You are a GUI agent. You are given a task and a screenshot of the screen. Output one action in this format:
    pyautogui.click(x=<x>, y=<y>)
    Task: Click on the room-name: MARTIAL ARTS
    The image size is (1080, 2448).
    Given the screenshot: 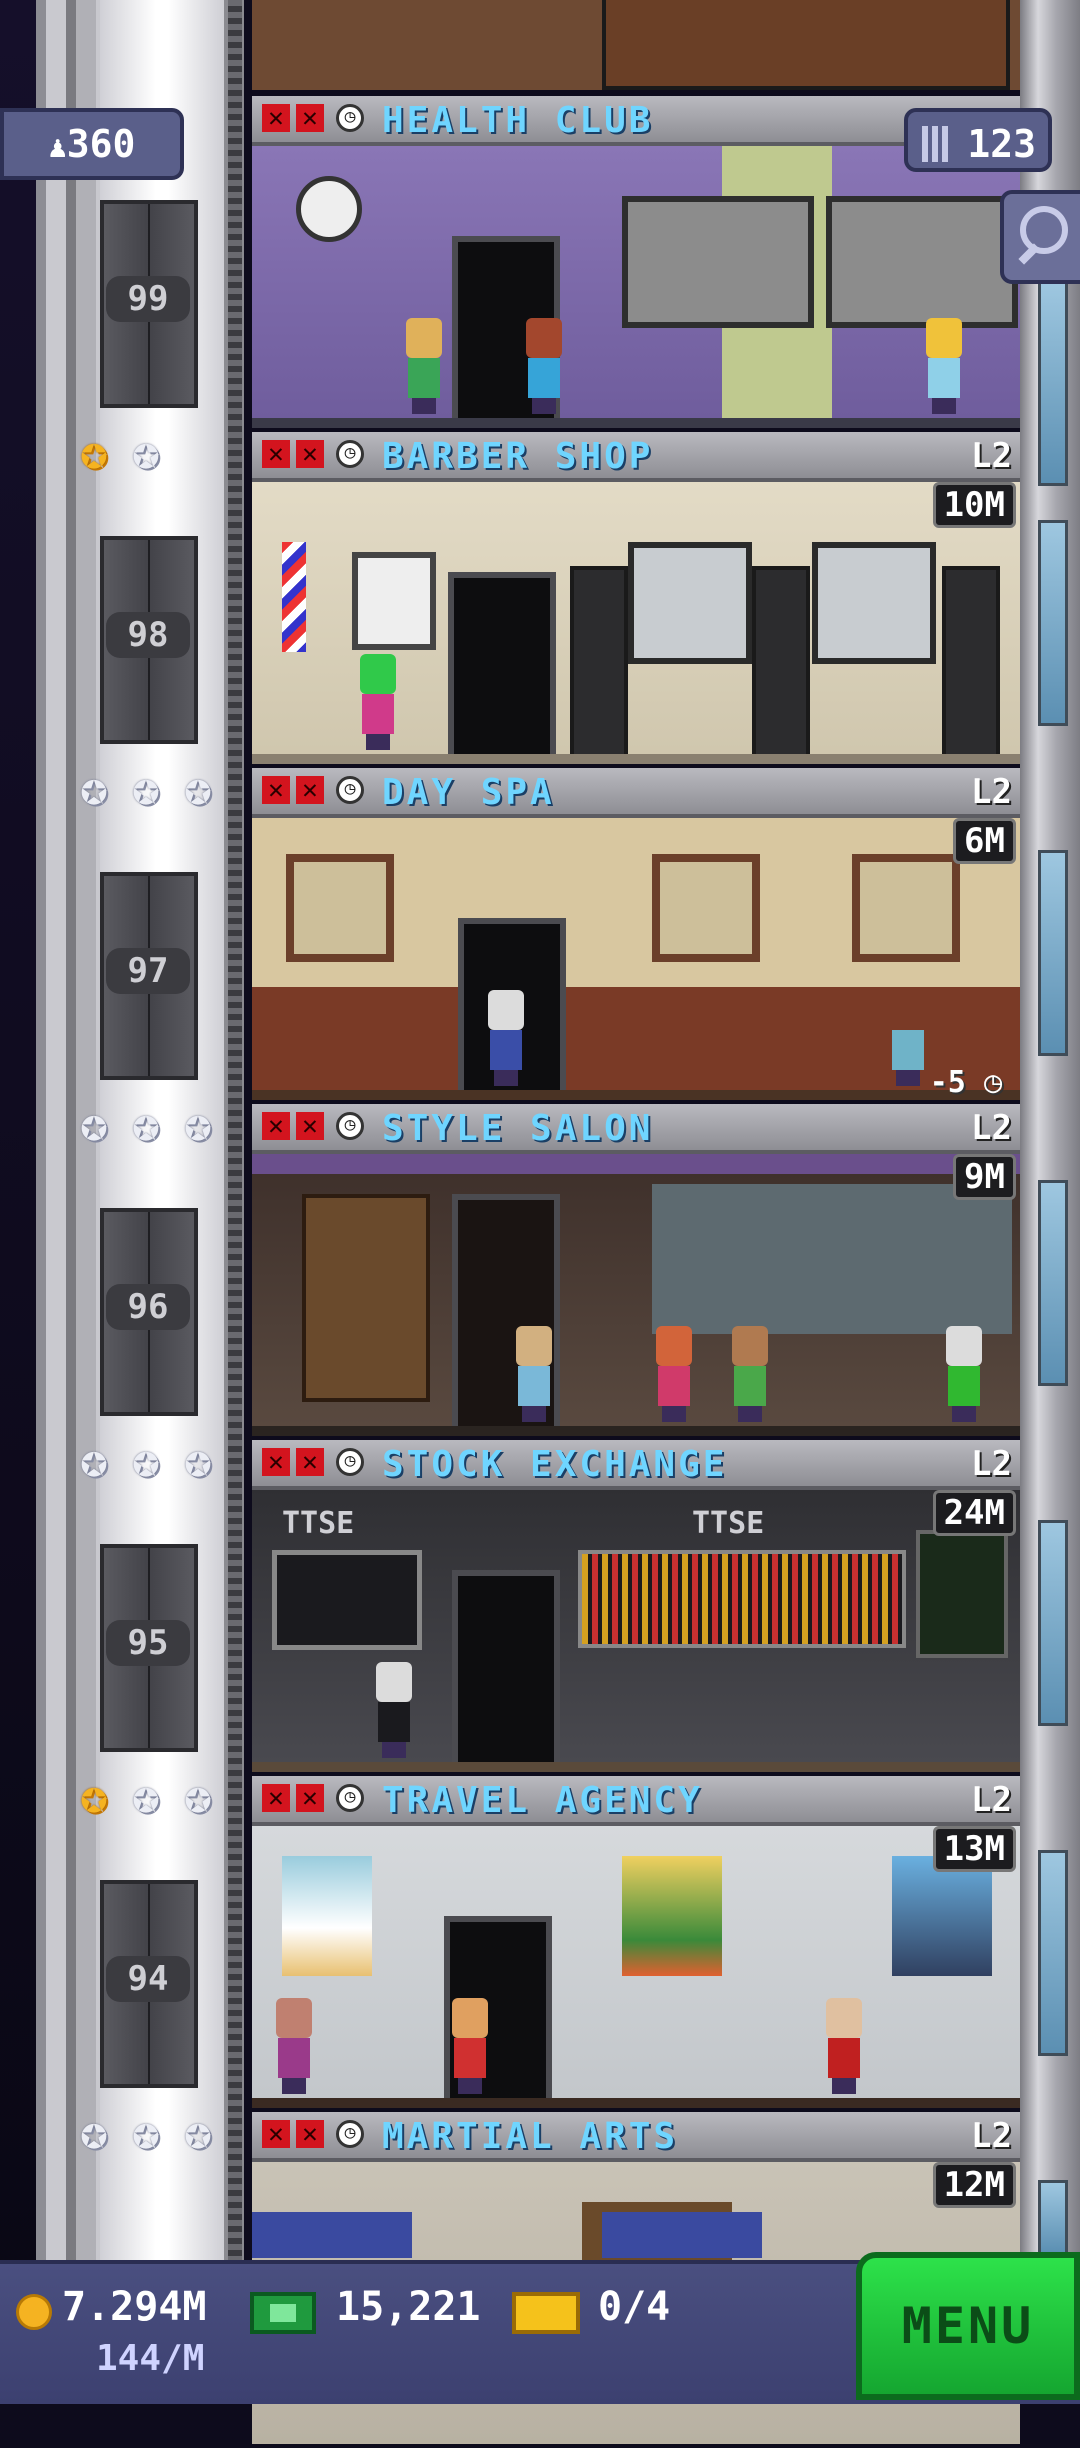 What is the action you would take?
    pyautogui.click(x=530, y=2136)
    